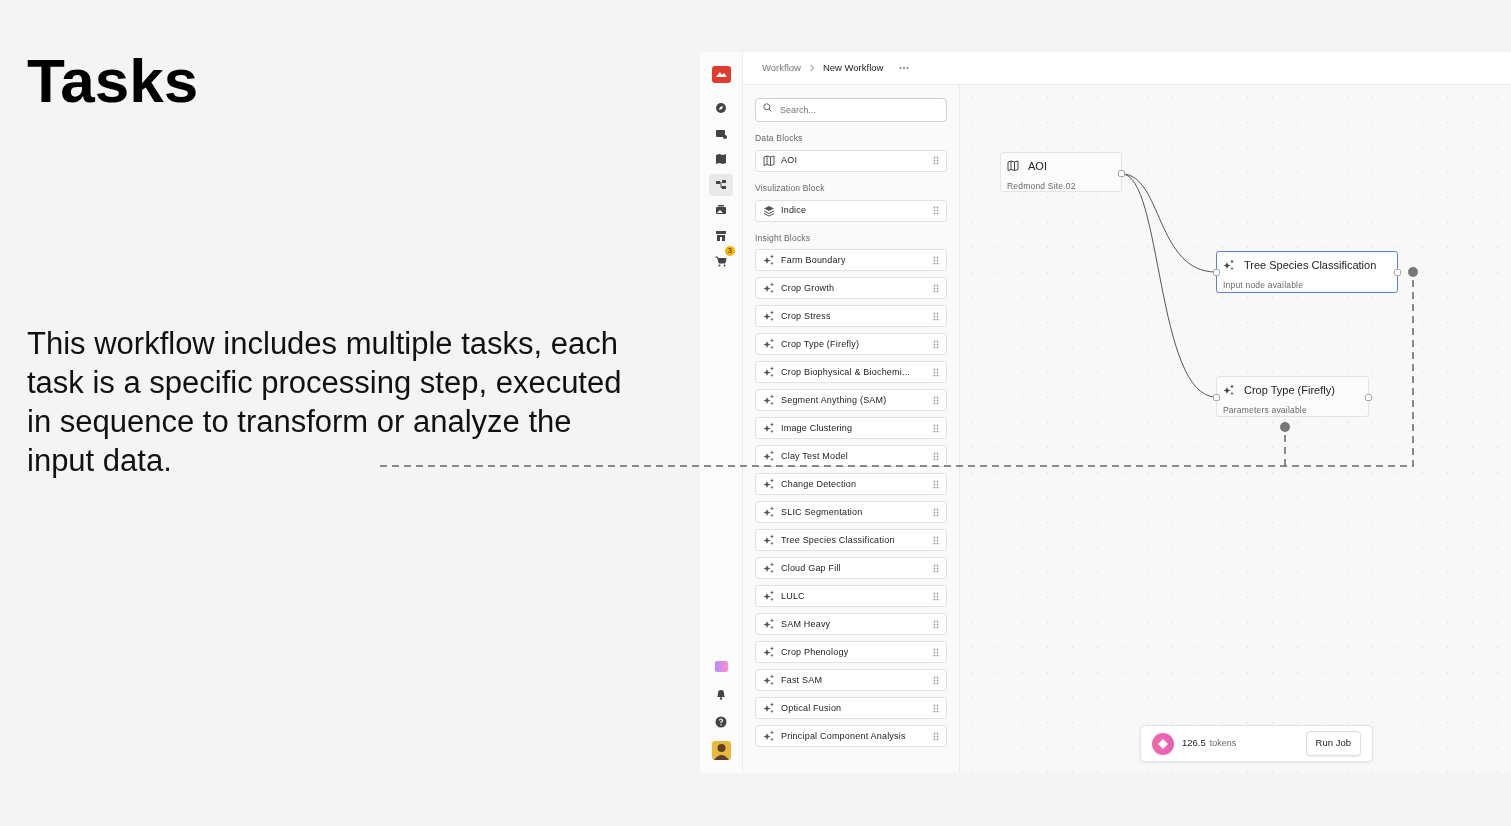 This screenshot has height=826, width=1511. What do you see at coordinates (790, 188) in the screenshot?
I see `section-heading: Visulization Block` at bounding box center [790, 188].